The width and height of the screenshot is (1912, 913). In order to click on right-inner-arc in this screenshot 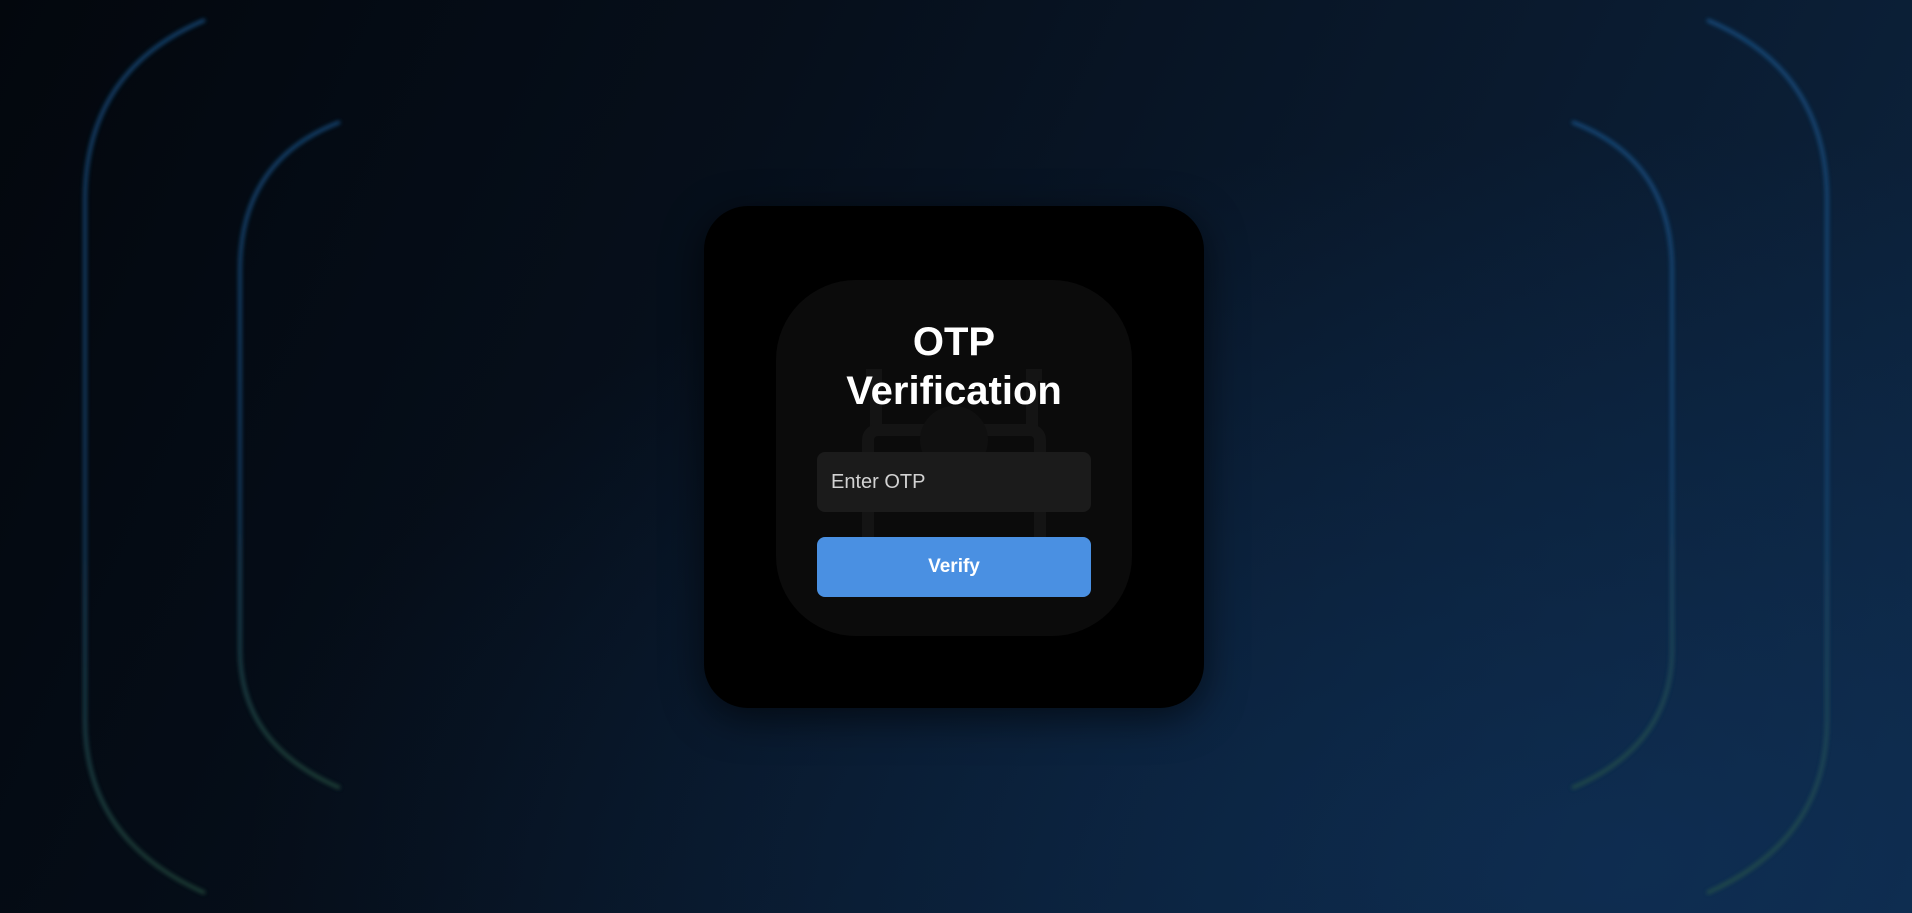, I will do `click(1622, 455)`.